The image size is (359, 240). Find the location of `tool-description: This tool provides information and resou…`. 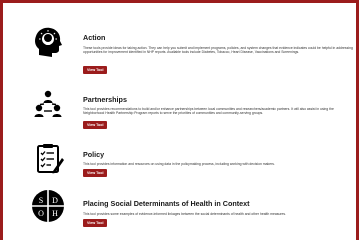

tool-description: This tool provides information and resou… is located at coordinates (179, 164).